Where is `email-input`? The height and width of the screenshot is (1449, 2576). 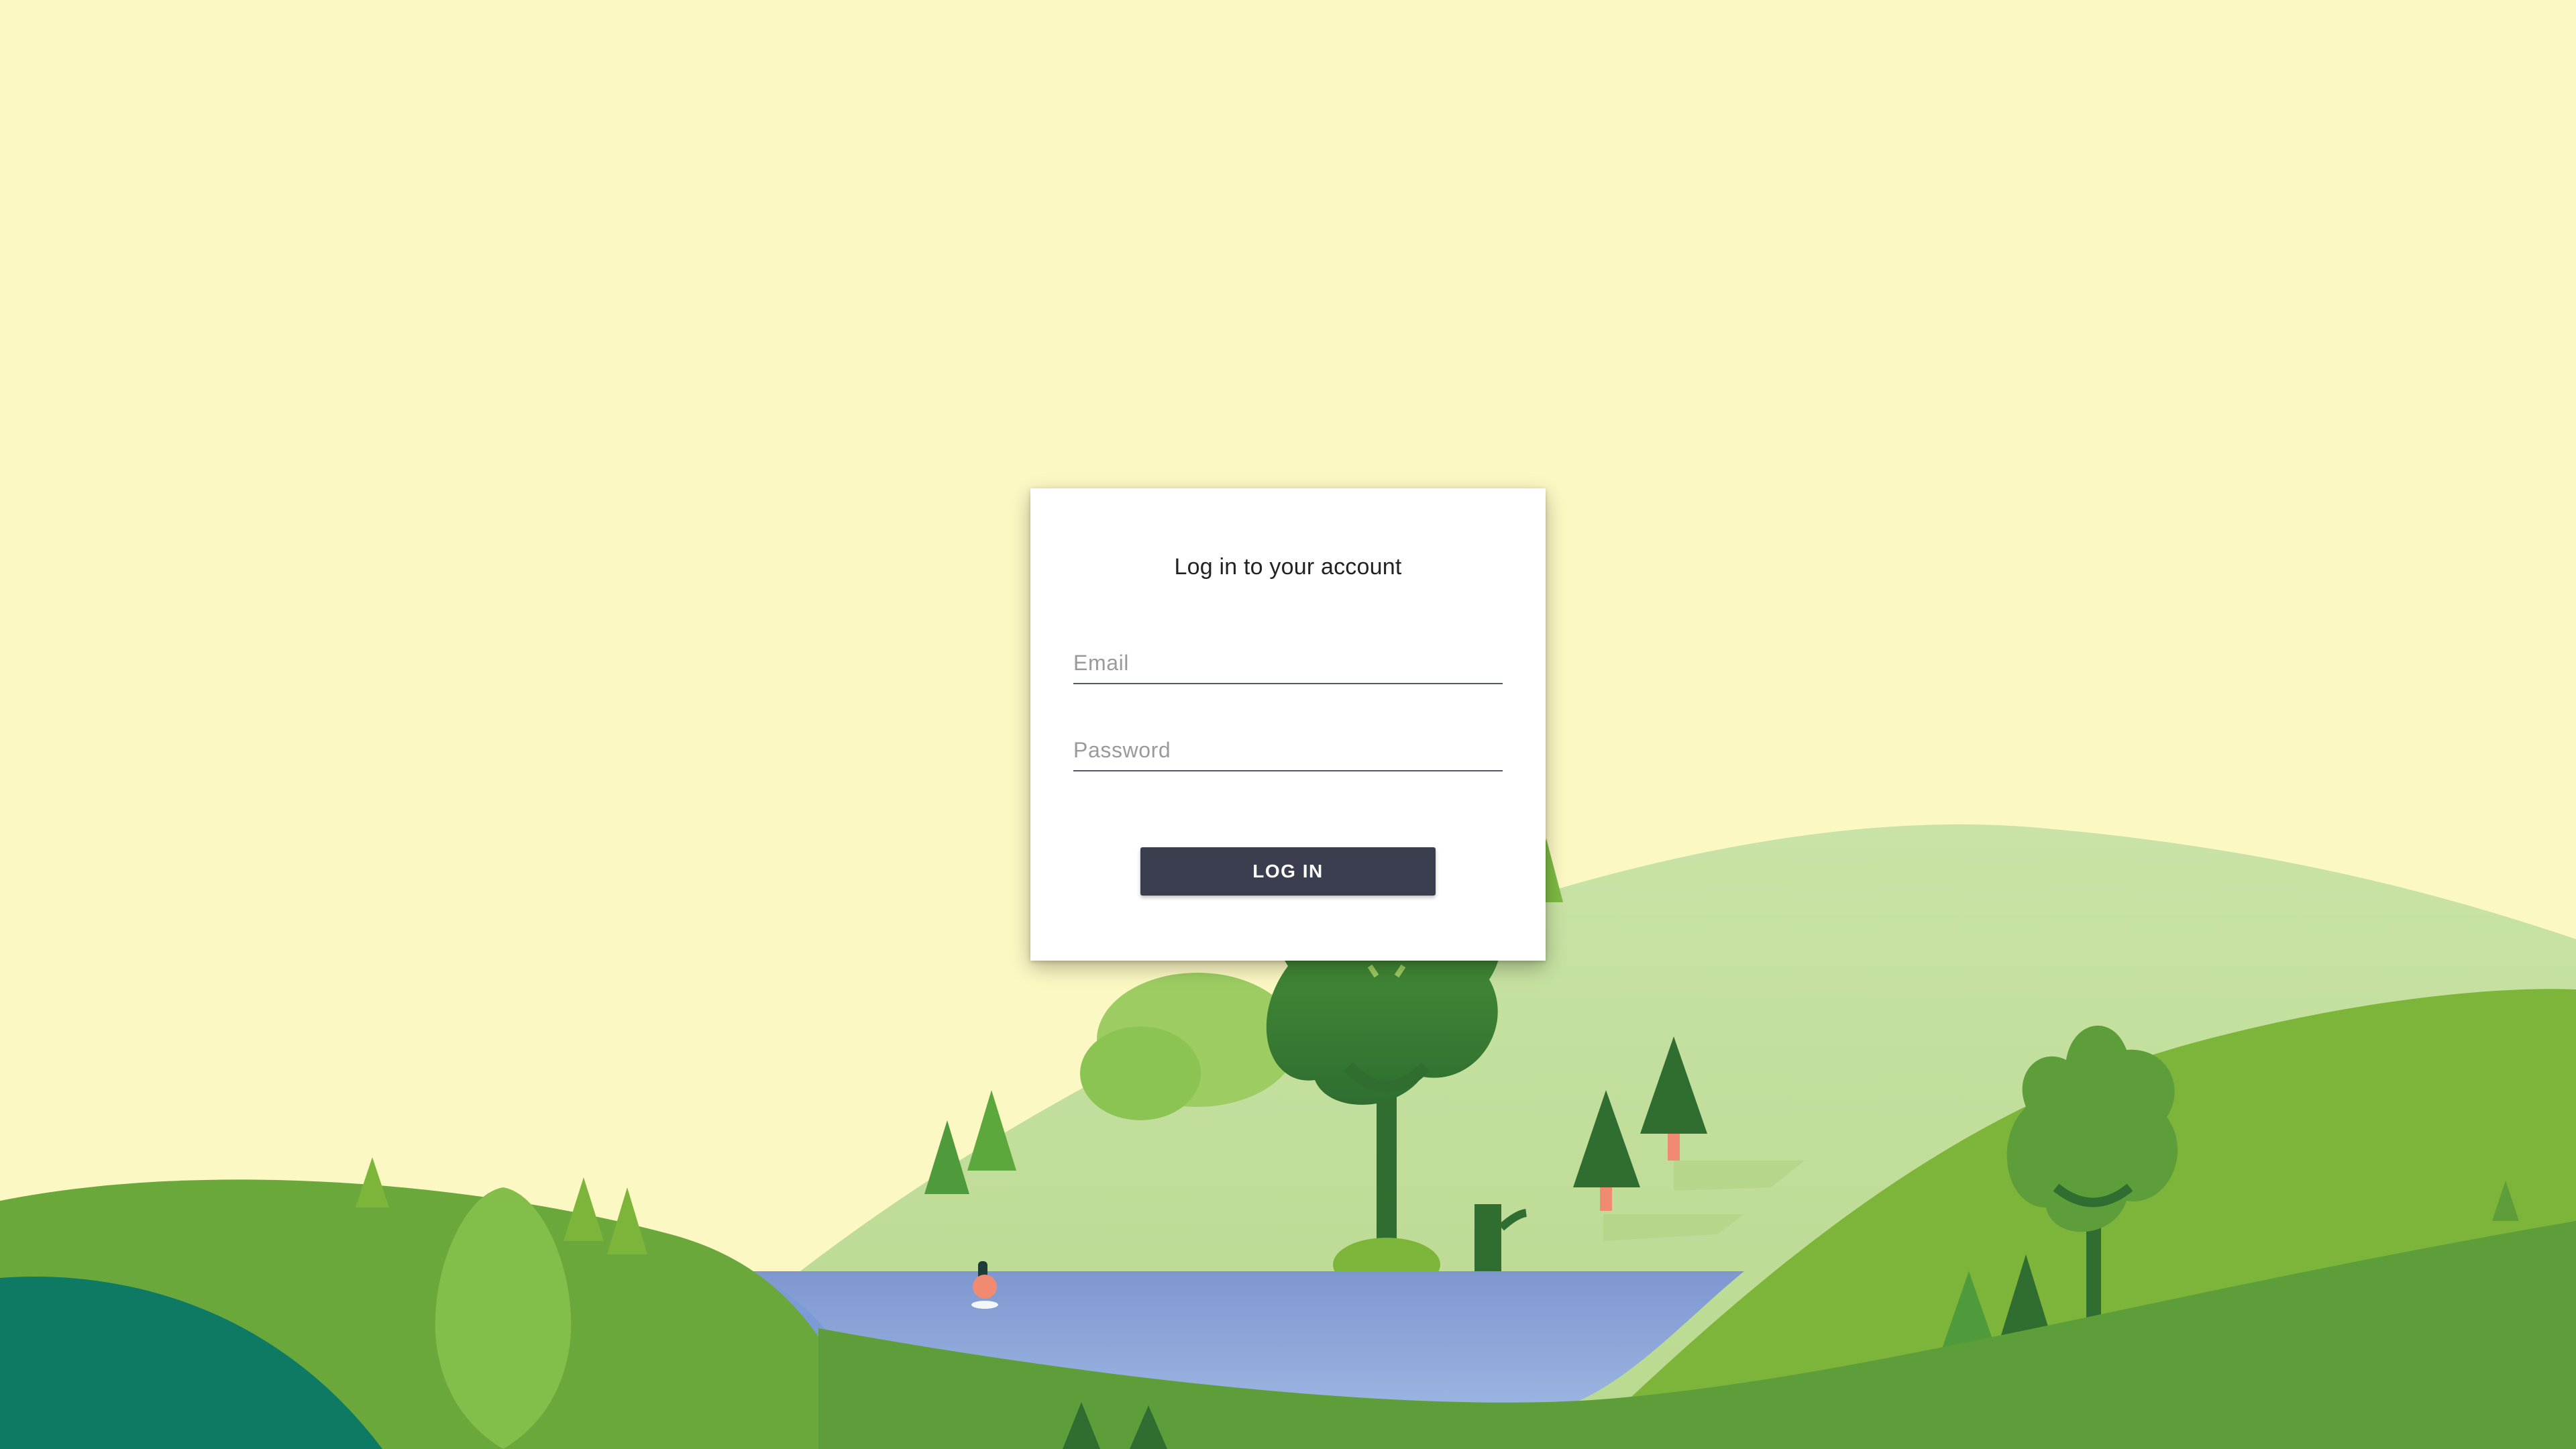
email-input is located at coordinates (1288, 657).